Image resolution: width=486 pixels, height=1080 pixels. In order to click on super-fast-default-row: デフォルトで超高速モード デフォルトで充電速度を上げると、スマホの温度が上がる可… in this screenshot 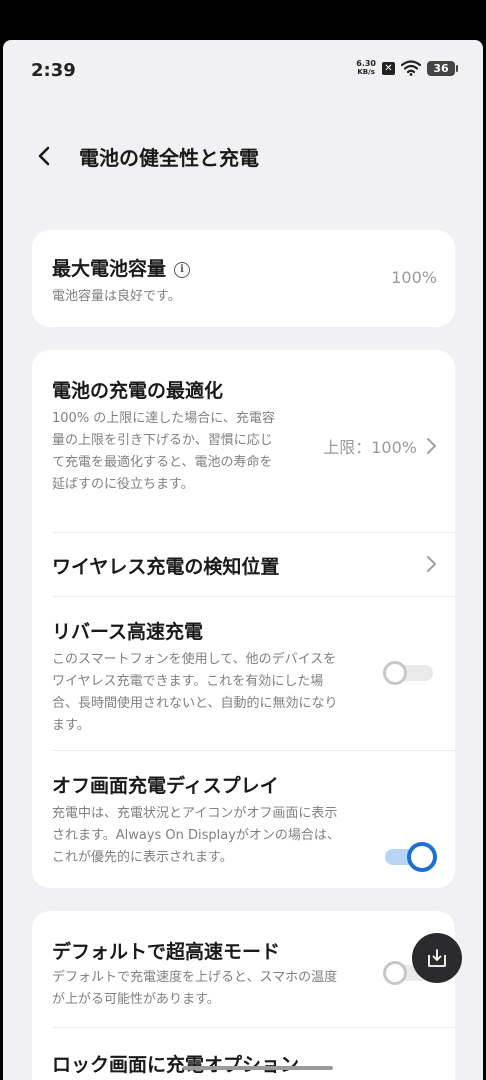, I will do `click(243, 969)`.